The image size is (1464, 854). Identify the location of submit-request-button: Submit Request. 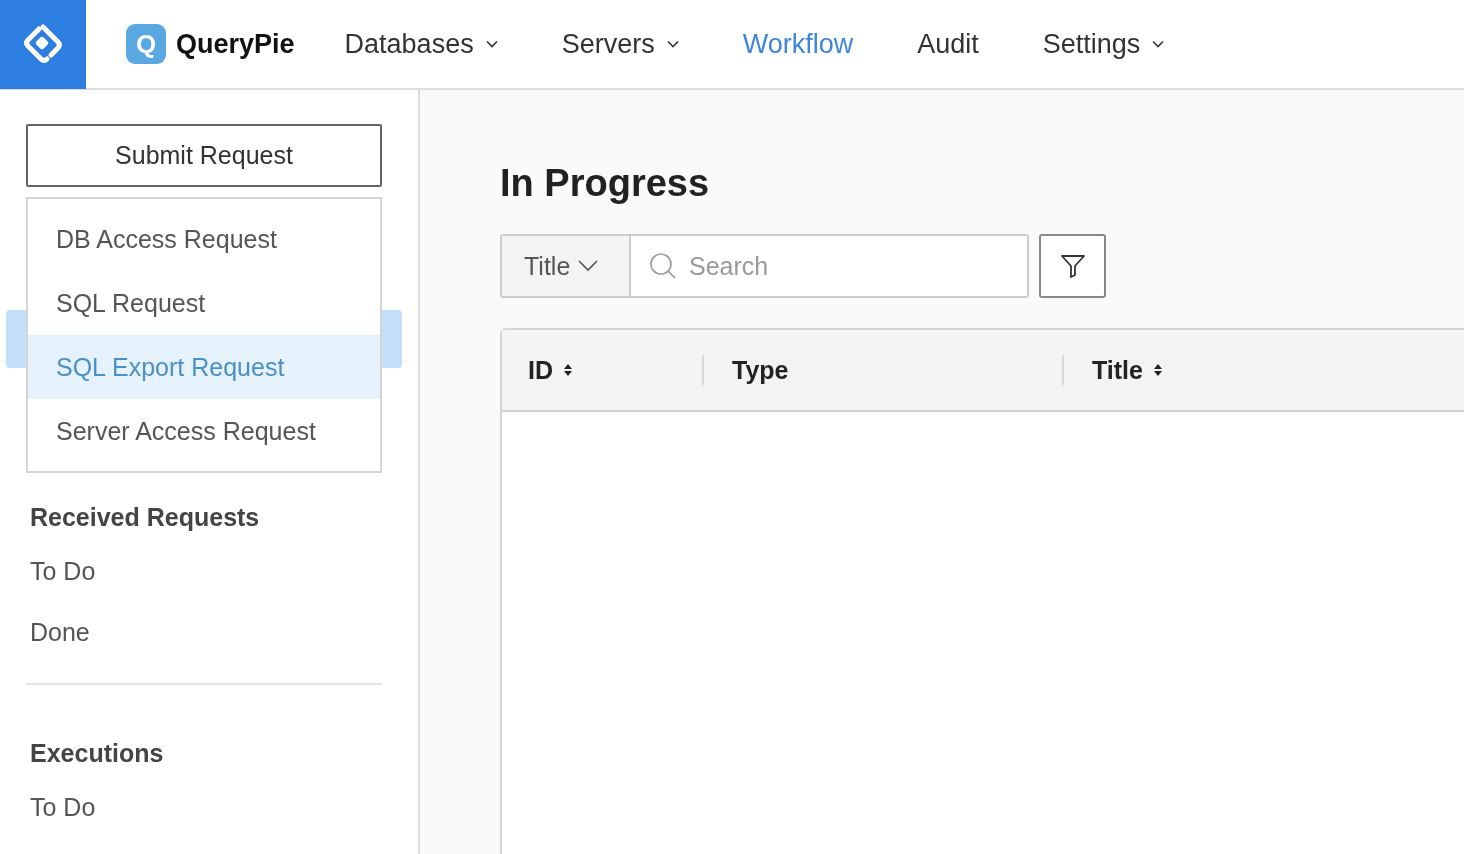
(204, 155).